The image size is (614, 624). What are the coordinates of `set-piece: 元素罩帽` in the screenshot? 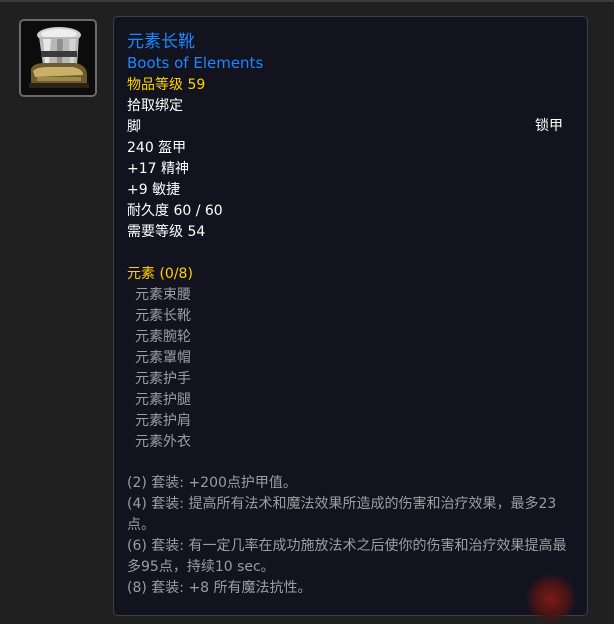 It's located at (163, 358).